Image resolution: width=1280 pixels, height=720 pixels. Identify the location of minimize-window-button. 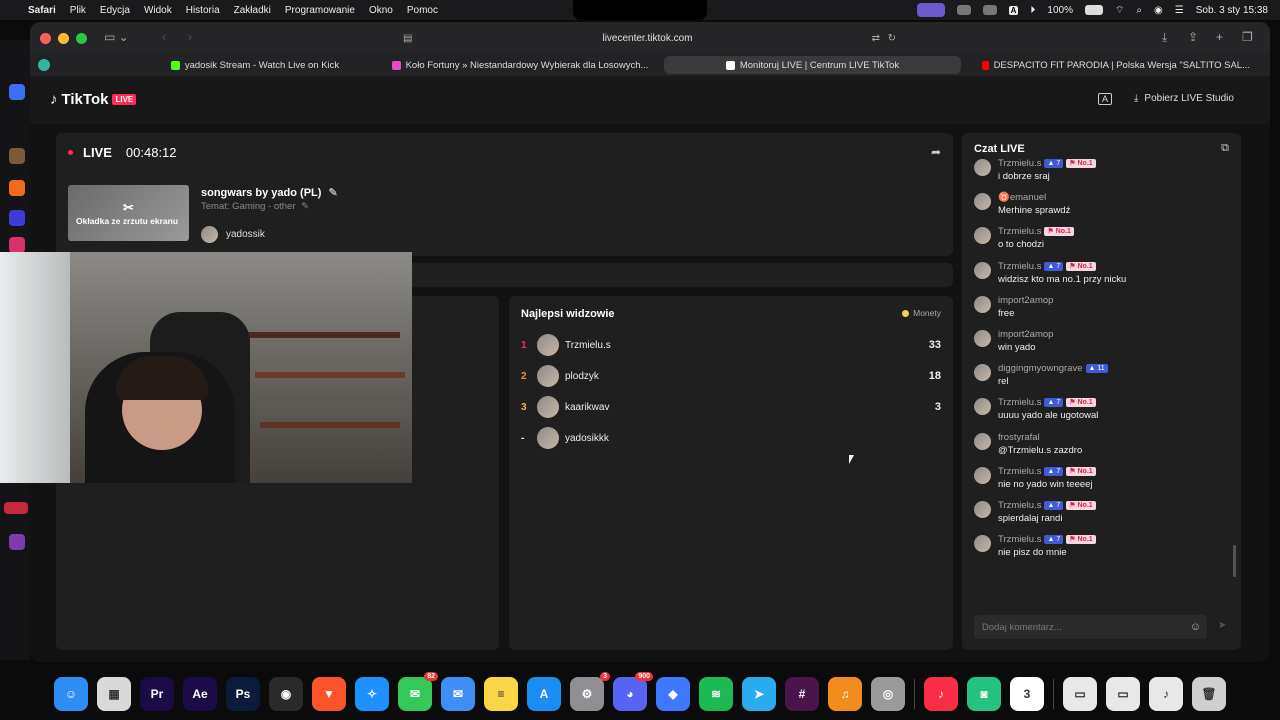
(63, 38).